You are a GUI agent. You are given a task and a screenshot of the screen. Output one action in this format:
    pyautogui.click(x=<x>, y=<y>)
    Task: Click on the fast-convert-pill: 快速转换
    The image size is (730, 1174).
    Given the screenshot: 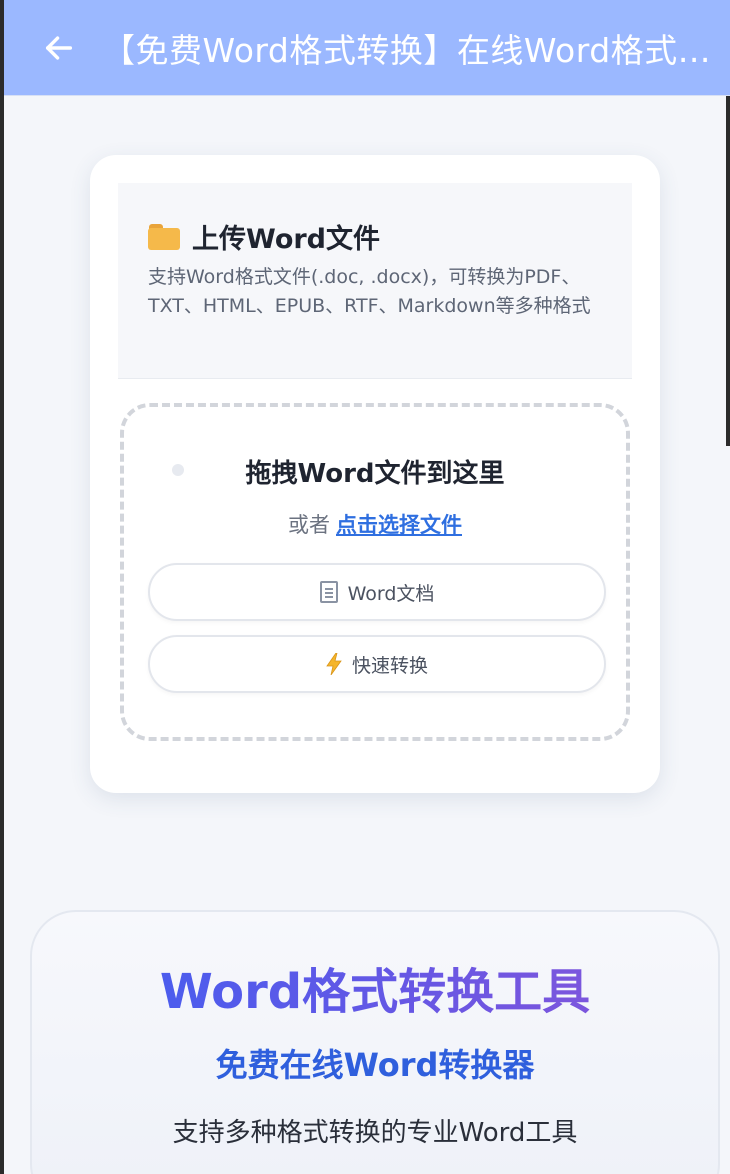 What is the action you would take?
    pyautogui.click(x=377, y=664)
    